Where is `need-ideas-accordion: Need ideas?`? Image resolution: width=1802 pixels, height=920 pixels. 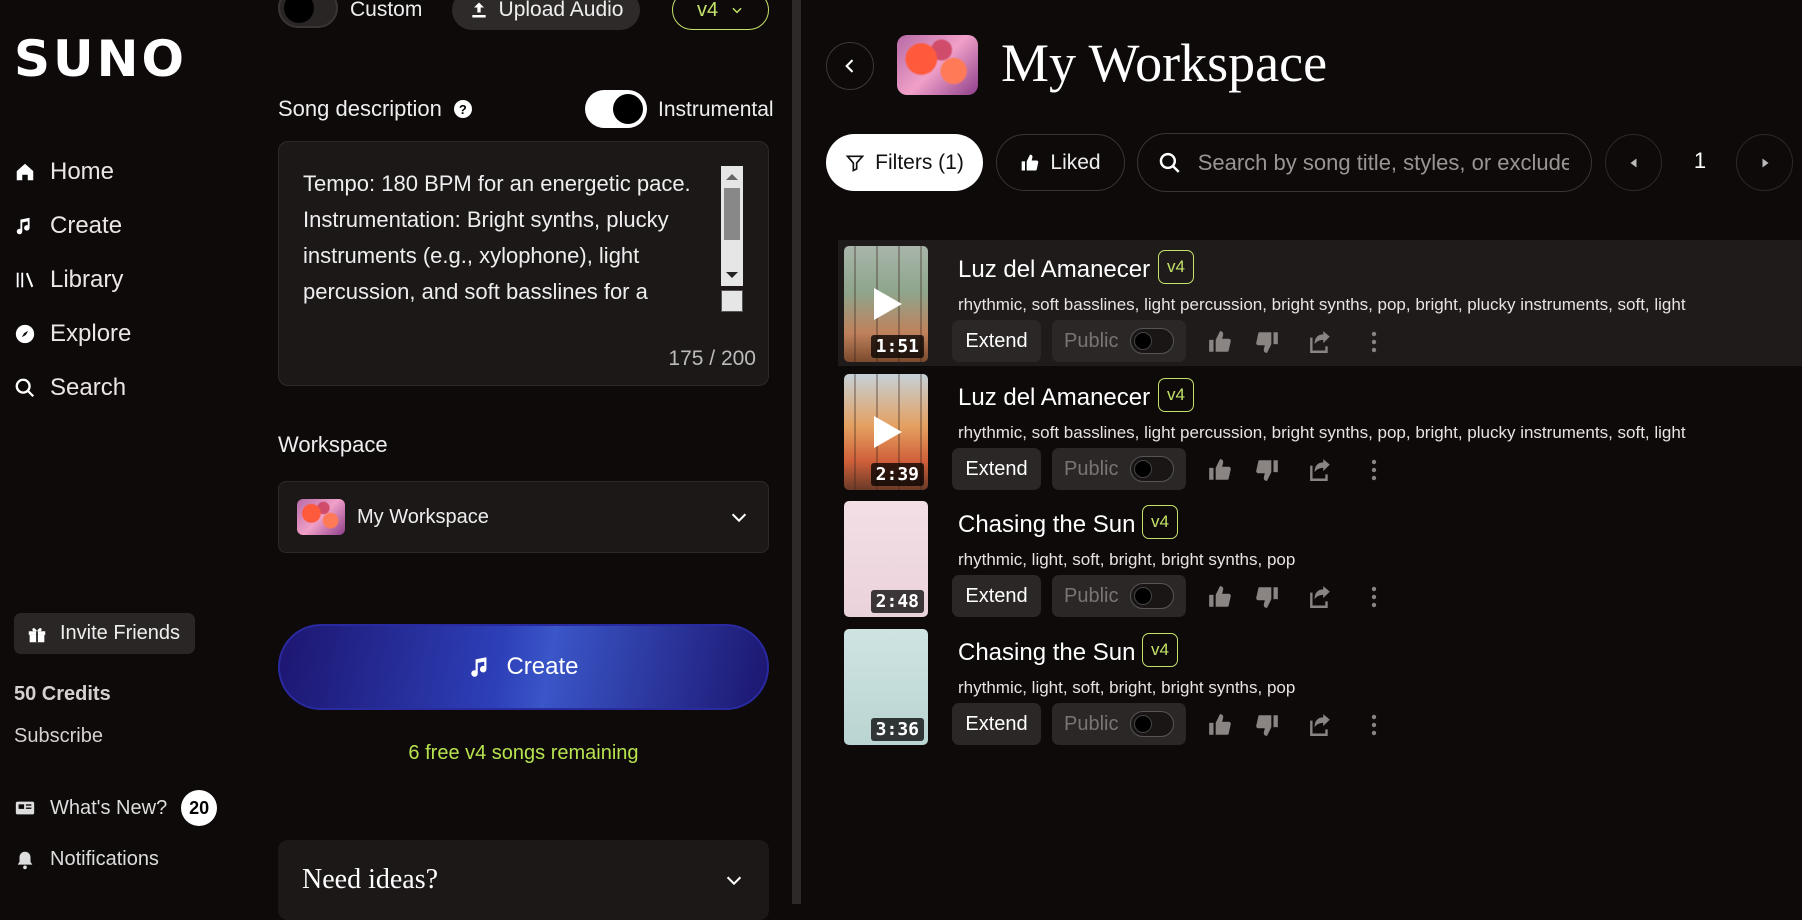 need-ideas-accordion: Need ideas? is located at coordinates (523, 880).